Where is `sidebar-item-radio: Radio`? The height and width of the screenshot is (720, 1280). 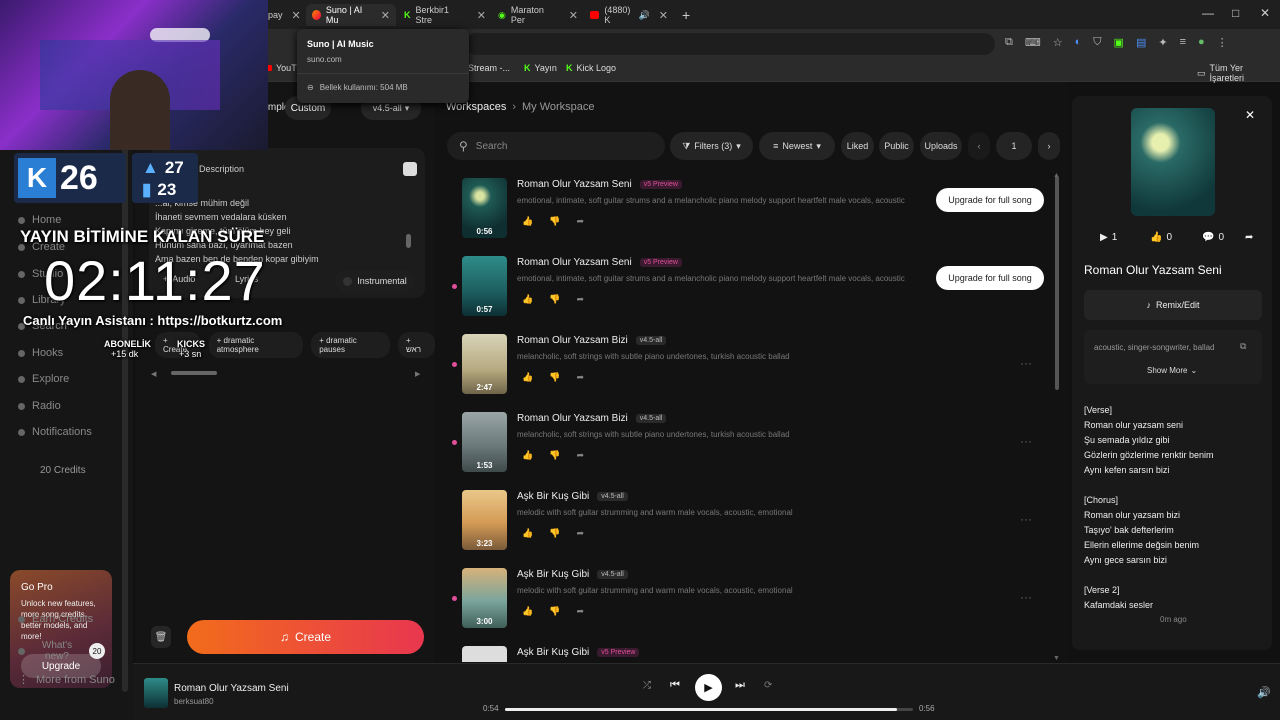
sidebar-item-radio: Radio is located at coordinates (39, 406).